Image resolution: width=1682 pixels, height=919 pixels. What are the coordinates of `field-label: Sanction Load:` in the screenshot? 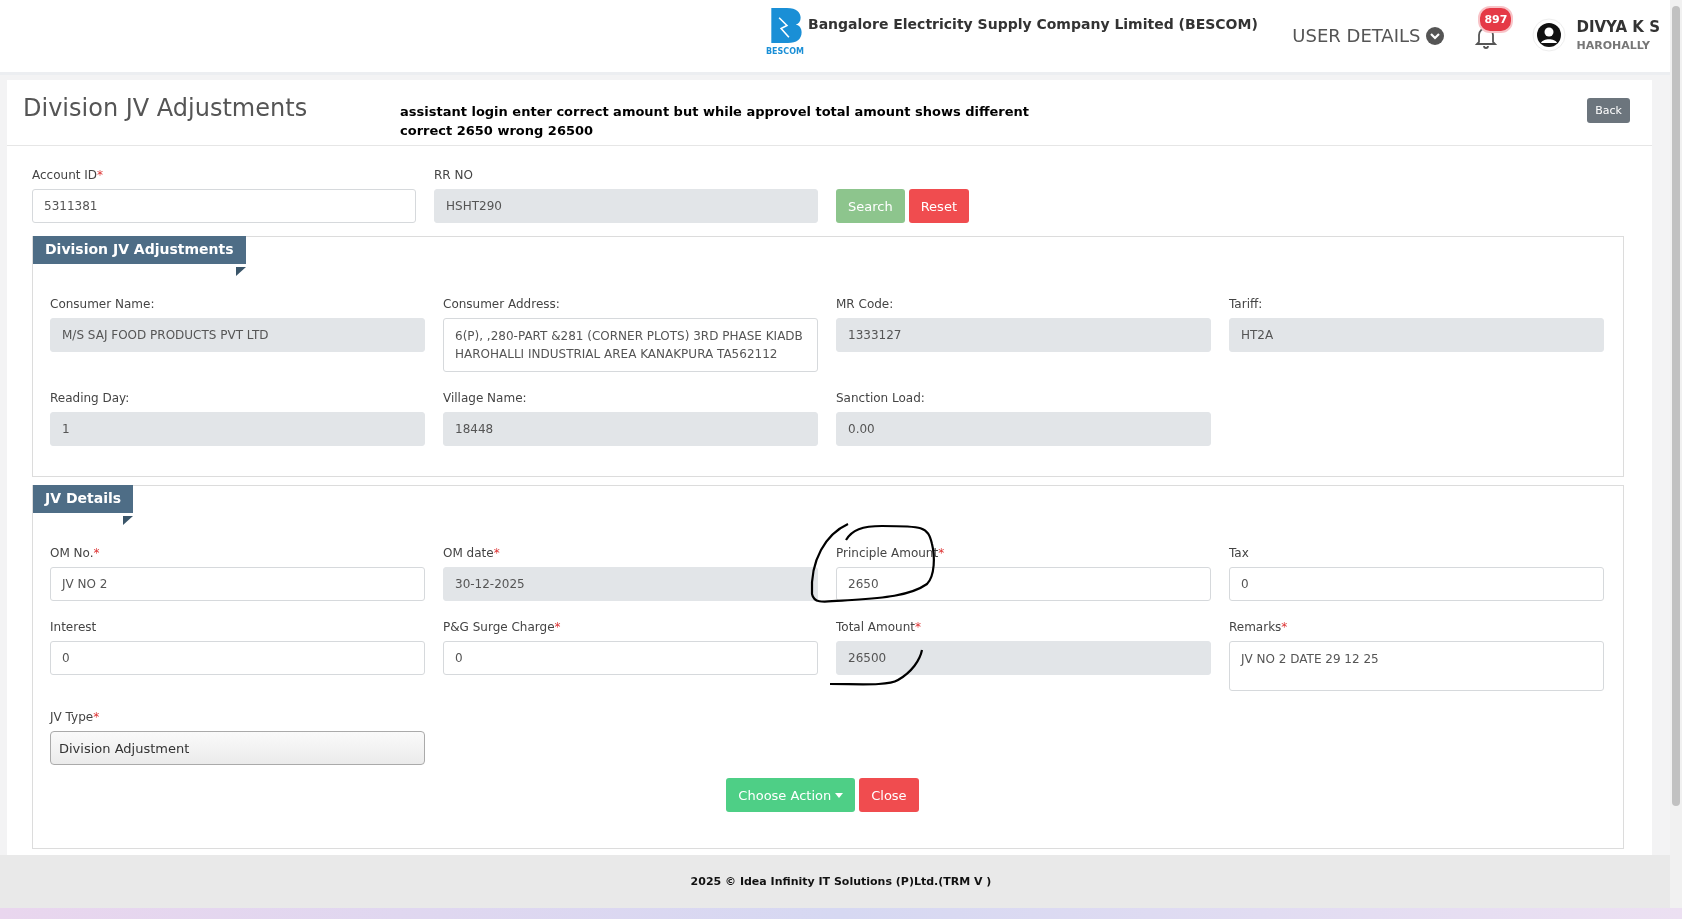 It's located at (881, 398).